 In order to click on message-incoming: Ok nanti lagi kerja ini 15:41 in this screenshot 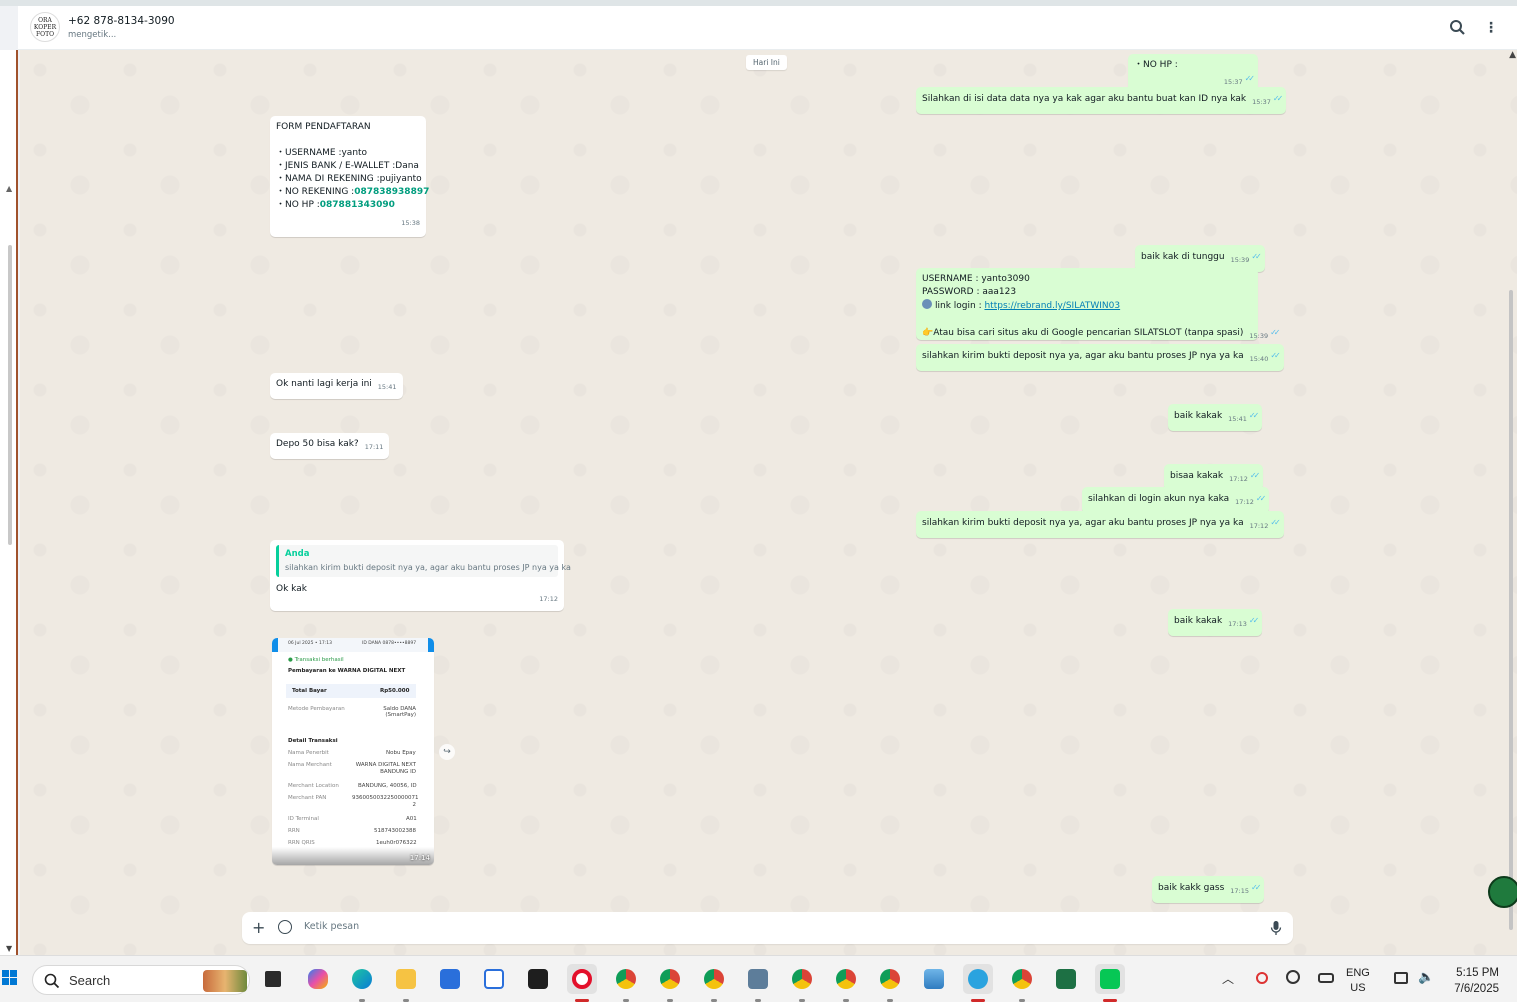, I will do `click(336, 386)`.